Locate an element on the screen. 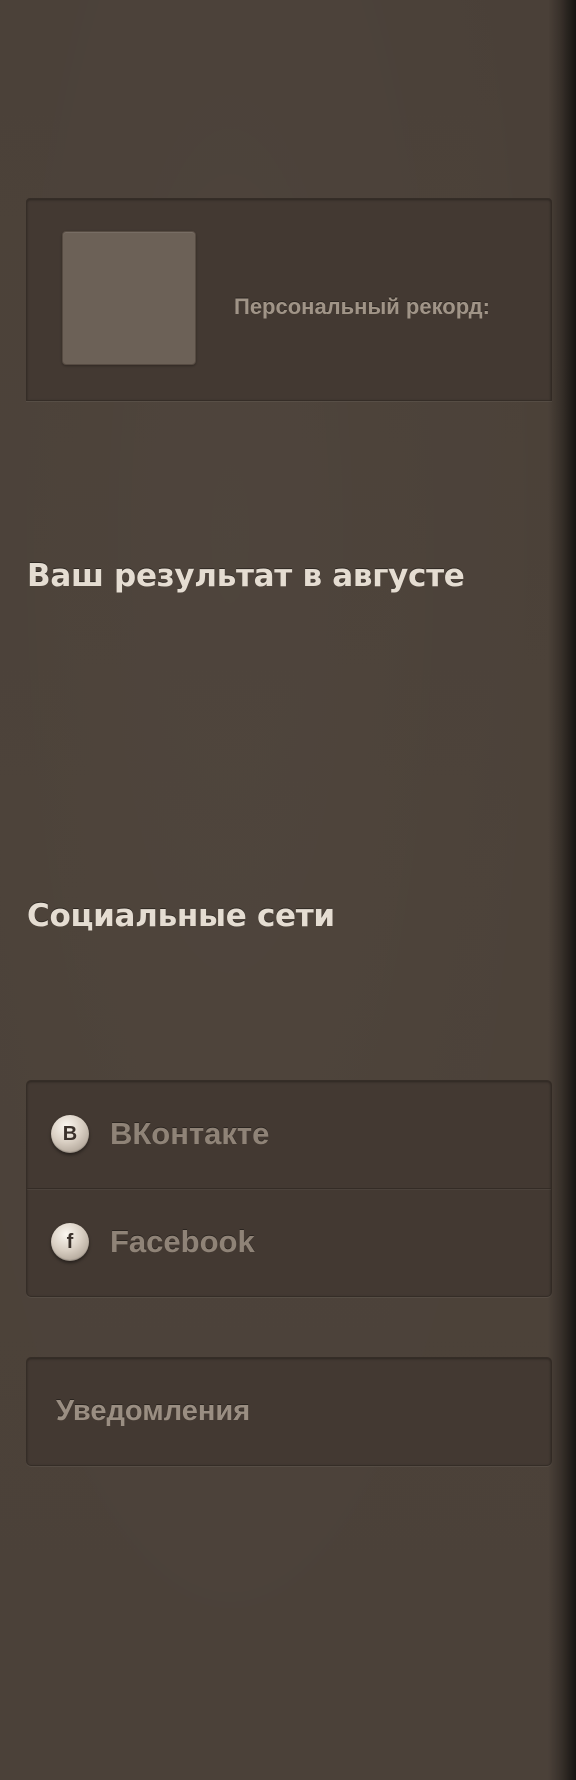 This screenshot has height=1780, width=576. social-networks-title: Социальные сети is located at coordinates (181, 916).